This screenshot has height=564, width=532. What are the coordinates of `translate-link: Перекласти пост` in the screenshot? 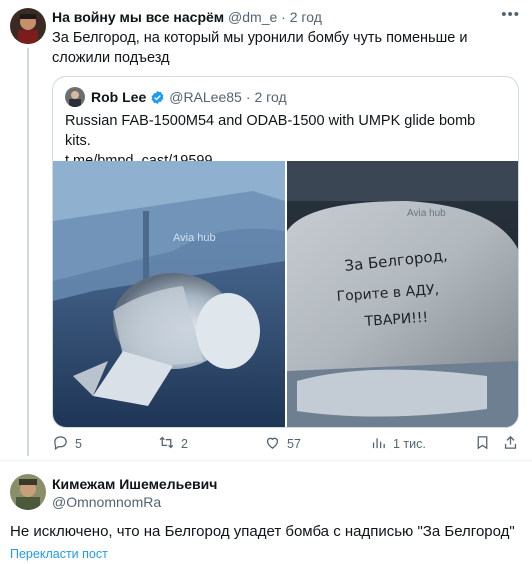 It's located at (59, 554).